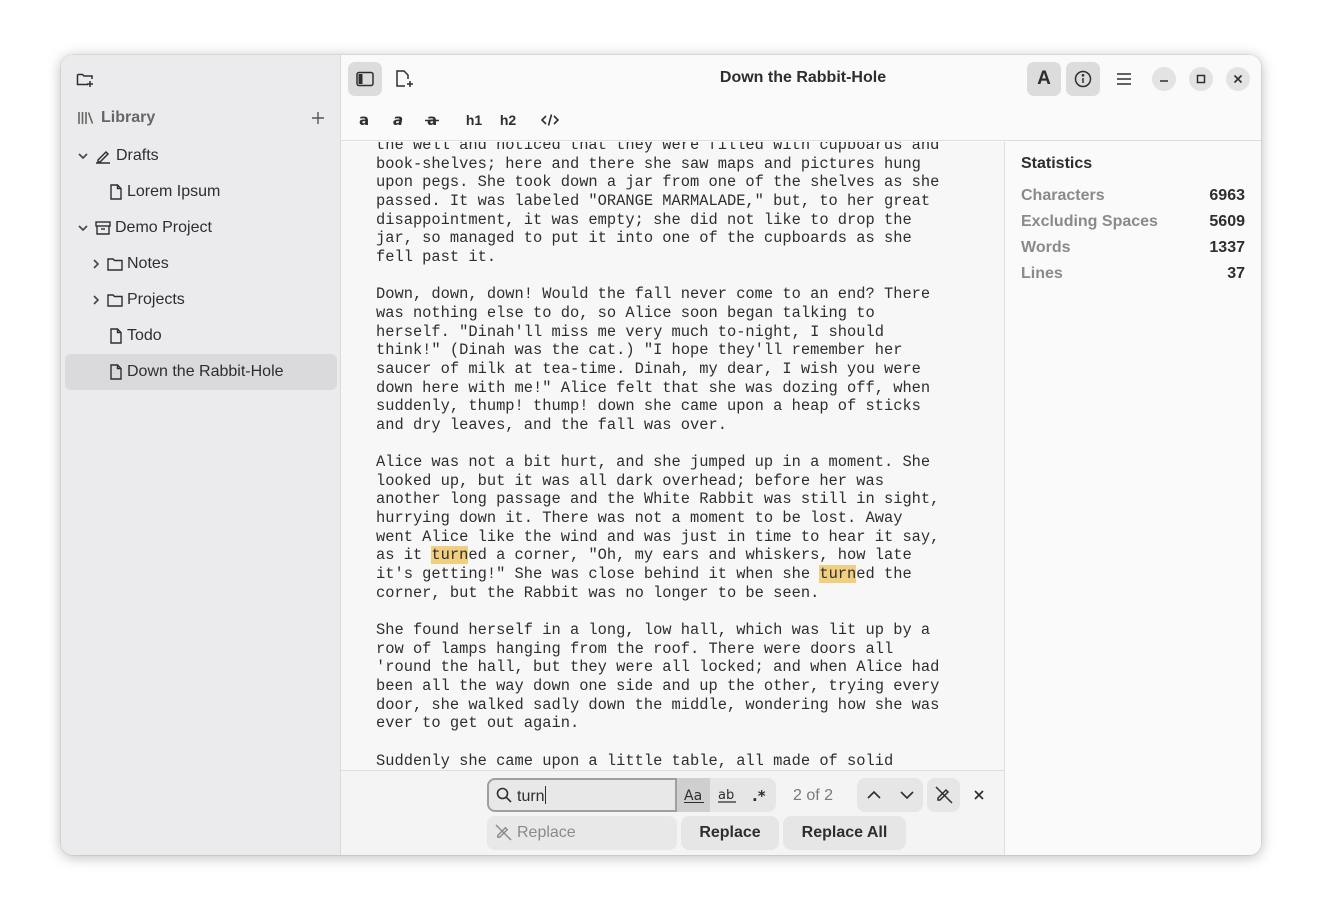  What do you see at coordinates (801, 78) in the screenshot?
I see `header-bar: Down the Rabbit-Hole A` at bounding box center [801, 78].